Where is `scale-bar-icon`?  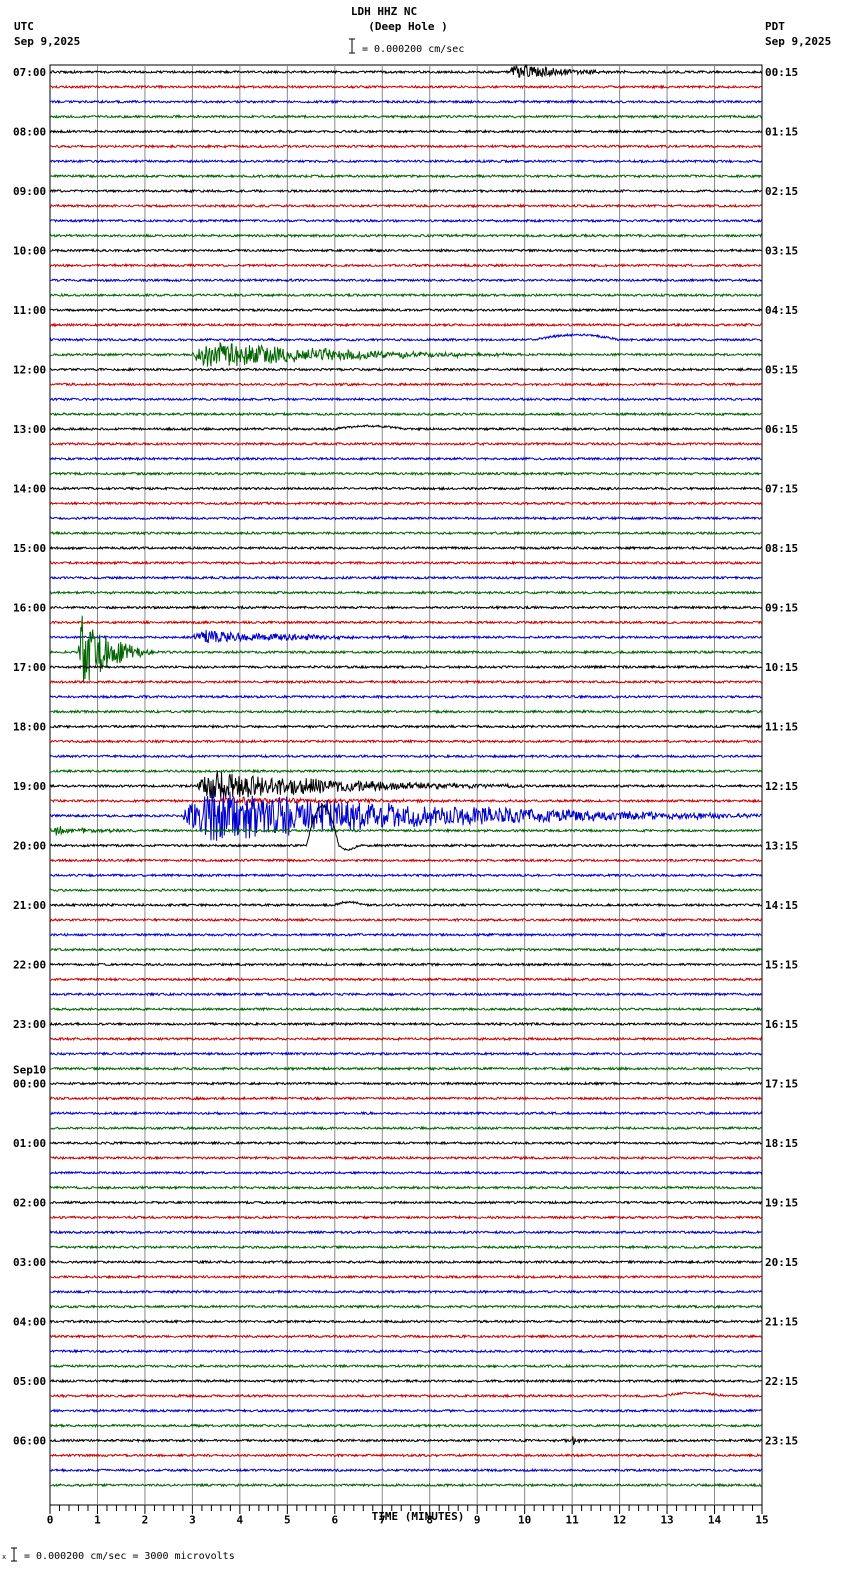
scale-bar-icon is located at coordinates (352, 46).